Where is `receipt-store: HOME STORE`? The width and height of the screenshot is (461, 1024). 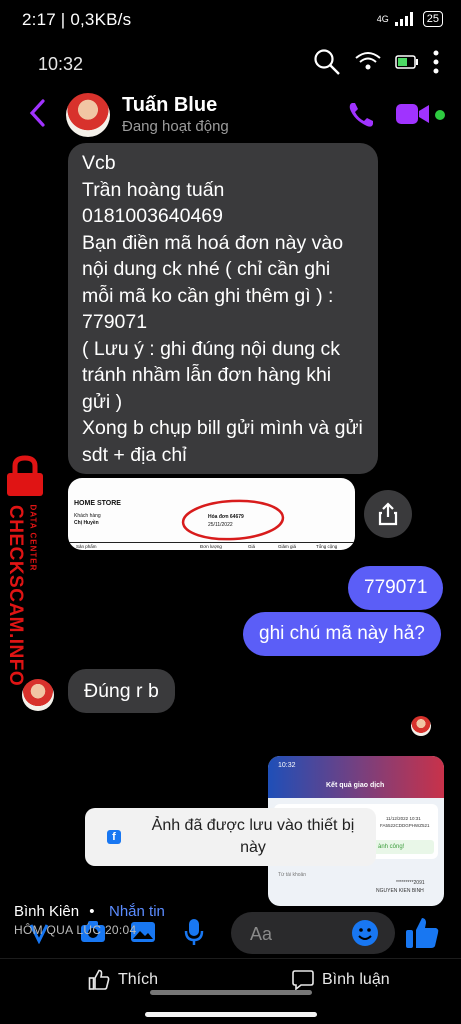 receipt-store: HOME STORE is located at coordinates (97, 503).